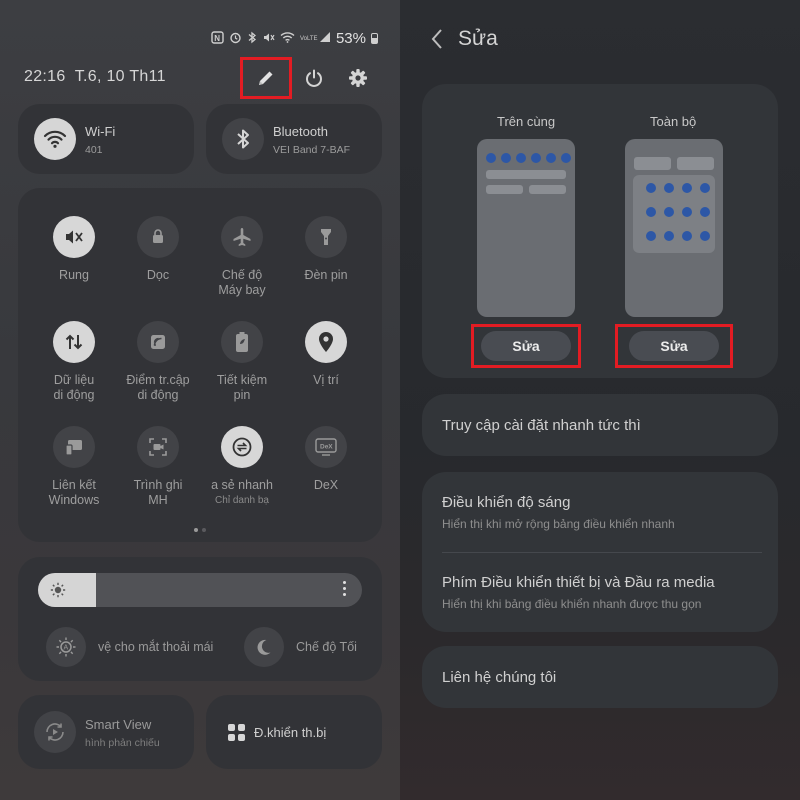  What do you see at coordinates (290, 732) in the screenshot?
I see `device-control-label: Đ.khiển th.bị` at bounding box center [290, 732].